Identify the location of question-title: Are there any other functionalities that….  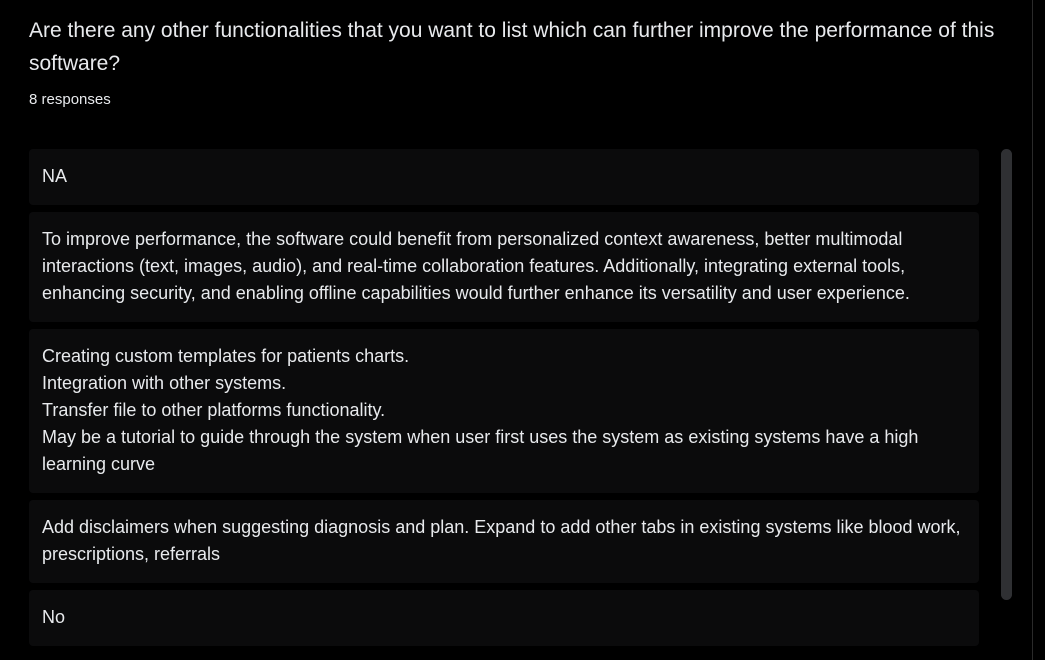
(512, 47).